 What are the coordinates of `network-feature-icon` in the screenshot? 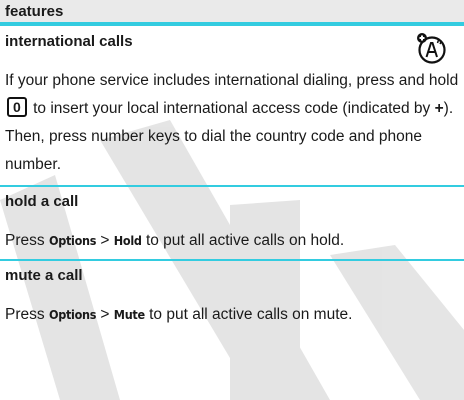 It's located at (431, 48).